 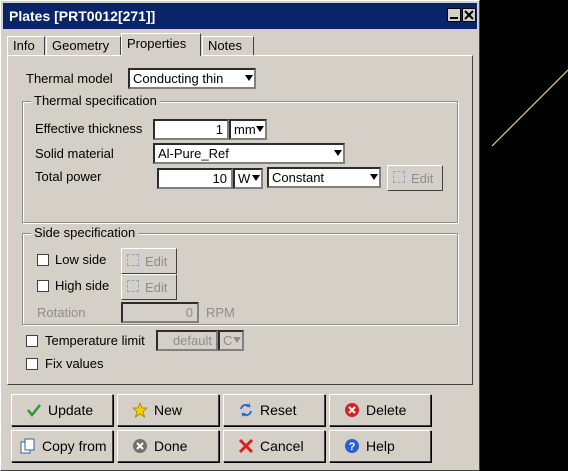 I want to click on tab-properties: Properties, so click(x=161, y=44).